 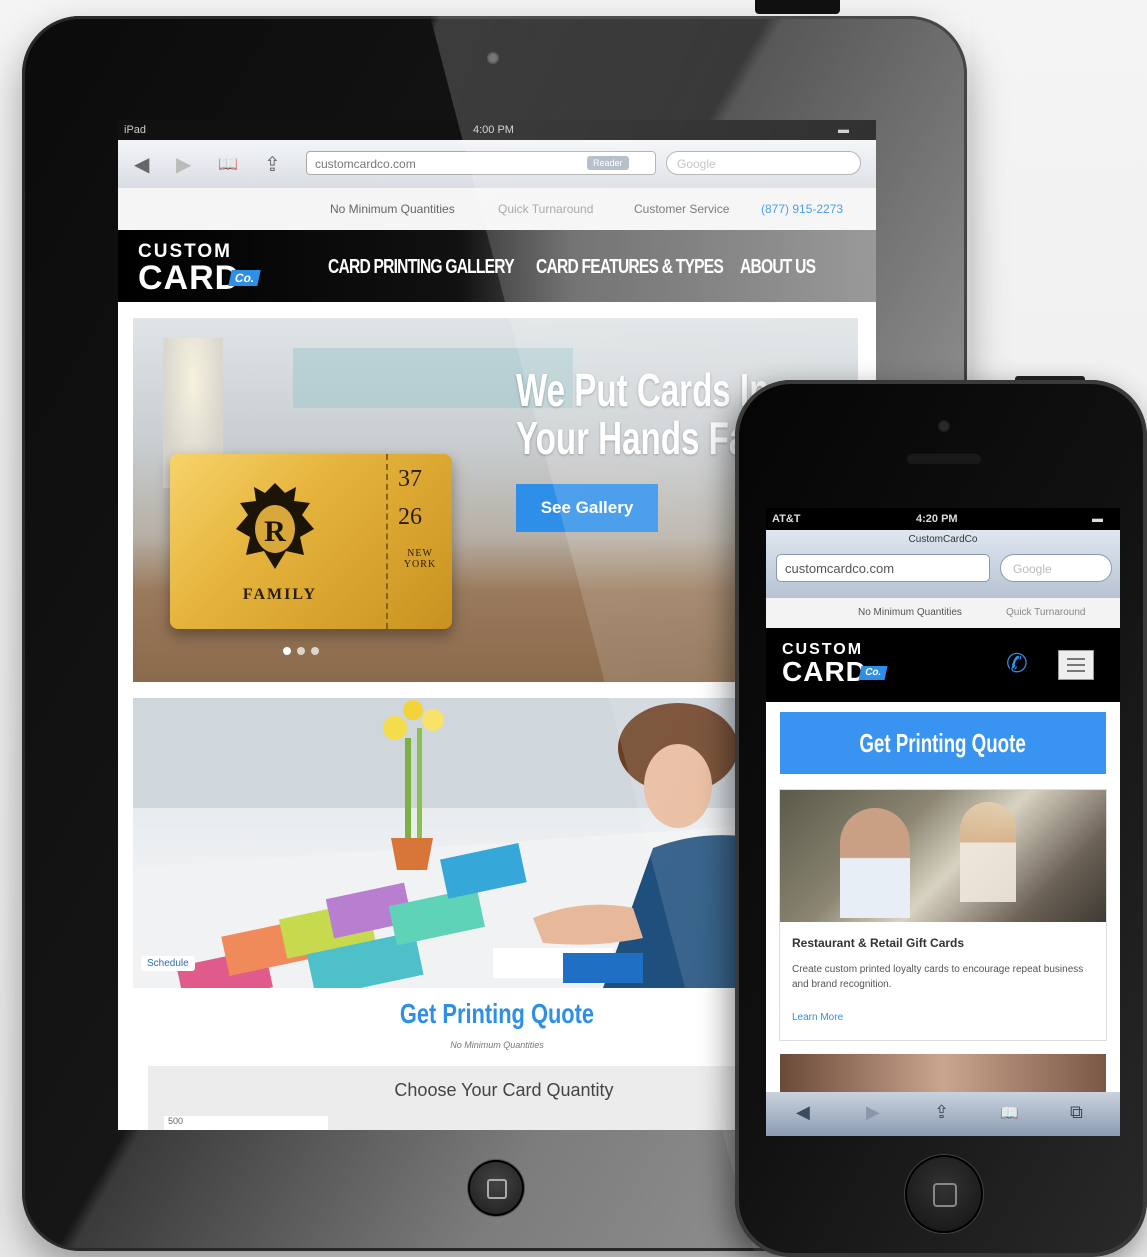 I want to click on next-card-preview, so click(x=943, y=1074).